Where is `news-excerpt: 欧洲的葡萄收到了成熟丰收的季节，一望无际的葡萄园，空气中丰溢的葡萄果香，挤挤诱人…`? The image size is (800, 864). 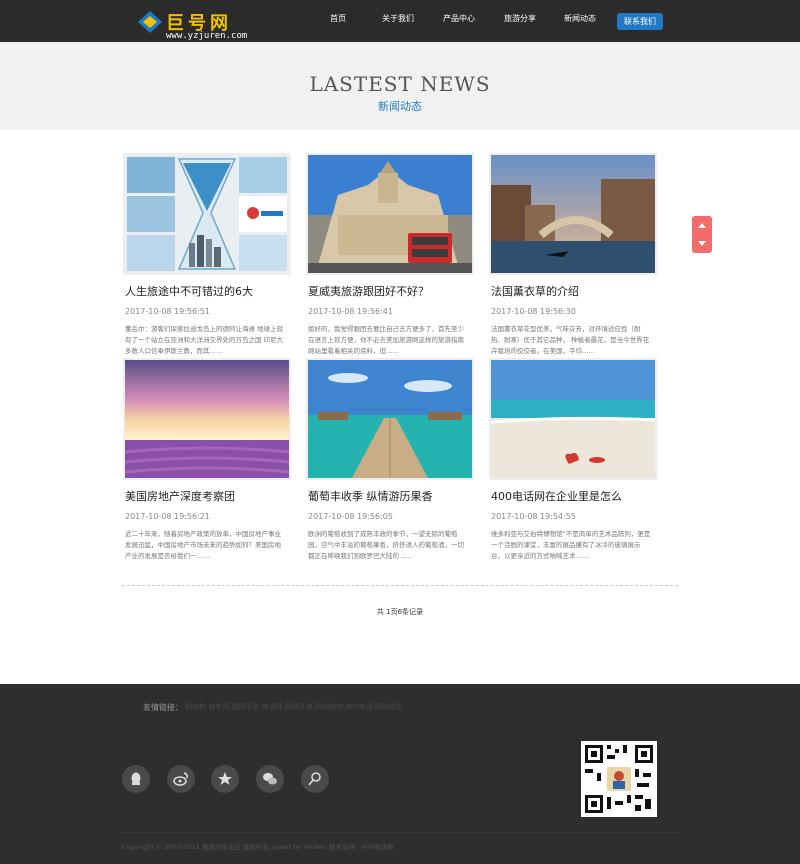
news-excerpt: 欧洲的葡萄收到了成熟丰收的季节，一望无际的葡萄园，空气中丰溢的葡萄果香，挤挤诱人… is located at coordinates (386, 545).